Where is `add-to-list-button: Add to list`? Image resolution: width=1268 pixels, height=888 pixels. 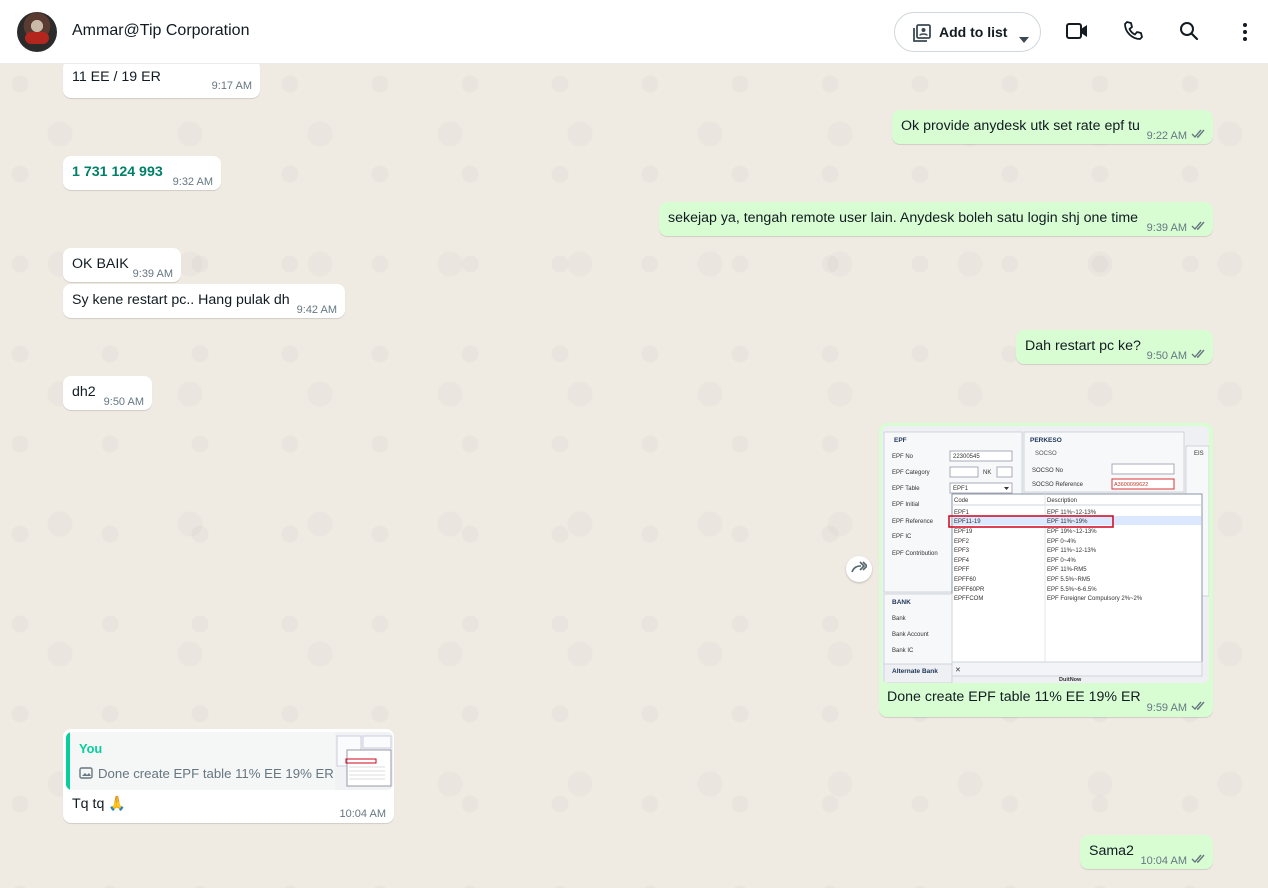 add-to-list-button: Add to list is located at coordinates (967, 32).